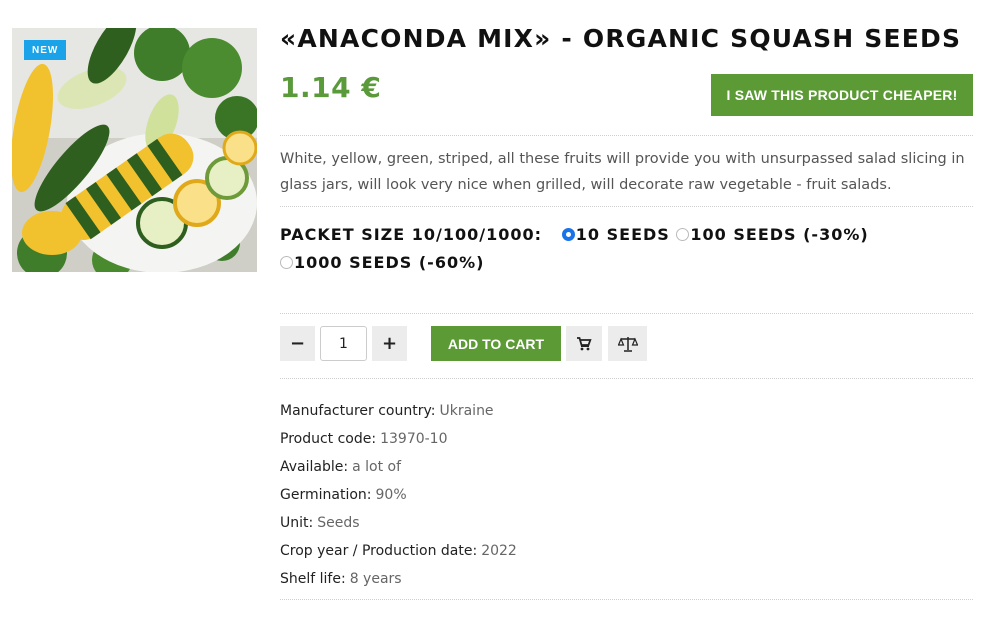  I want to click on add-to-cart-button: ADD TO CART, so click(496, 343).